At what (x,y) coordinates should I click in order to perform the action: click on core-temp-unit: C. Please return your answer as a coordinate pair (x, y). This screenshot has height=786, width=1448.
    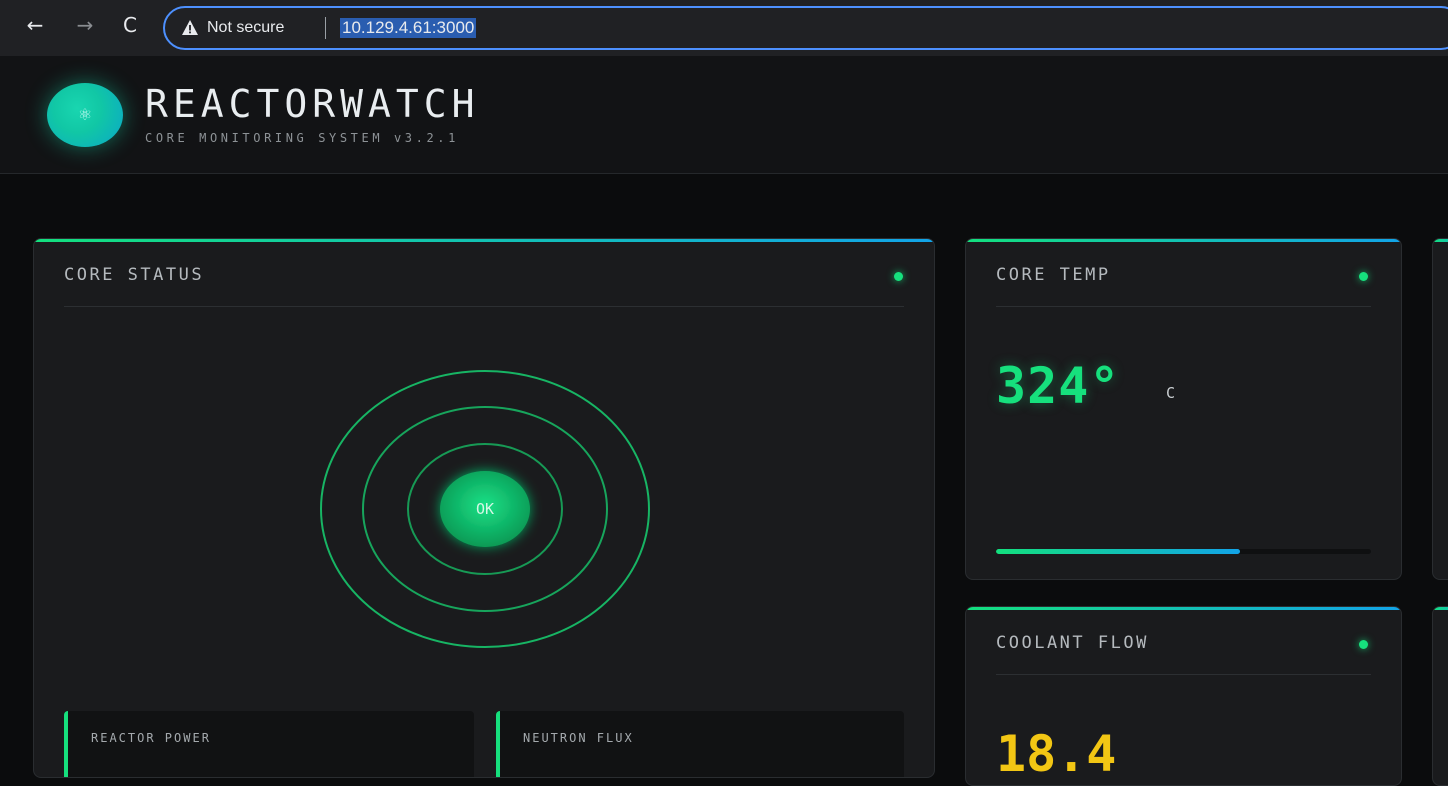
    Looking at the image, I should click on (1171, 393).